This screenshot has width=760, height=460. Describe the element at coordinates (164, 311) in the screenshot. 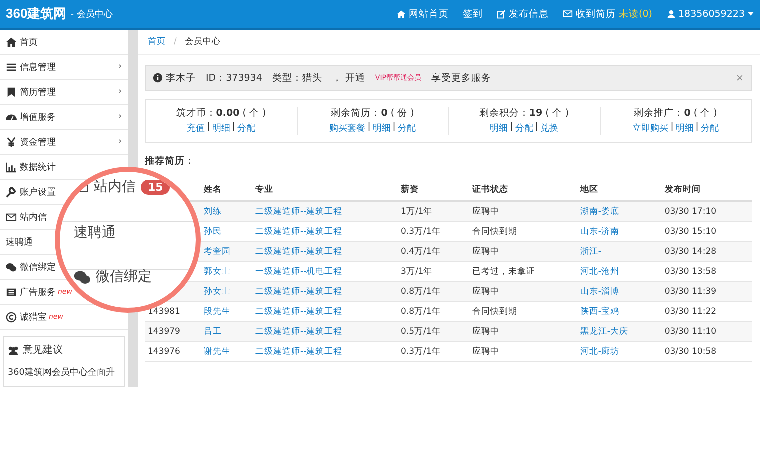

I see `table-cell: 143981` at that location.